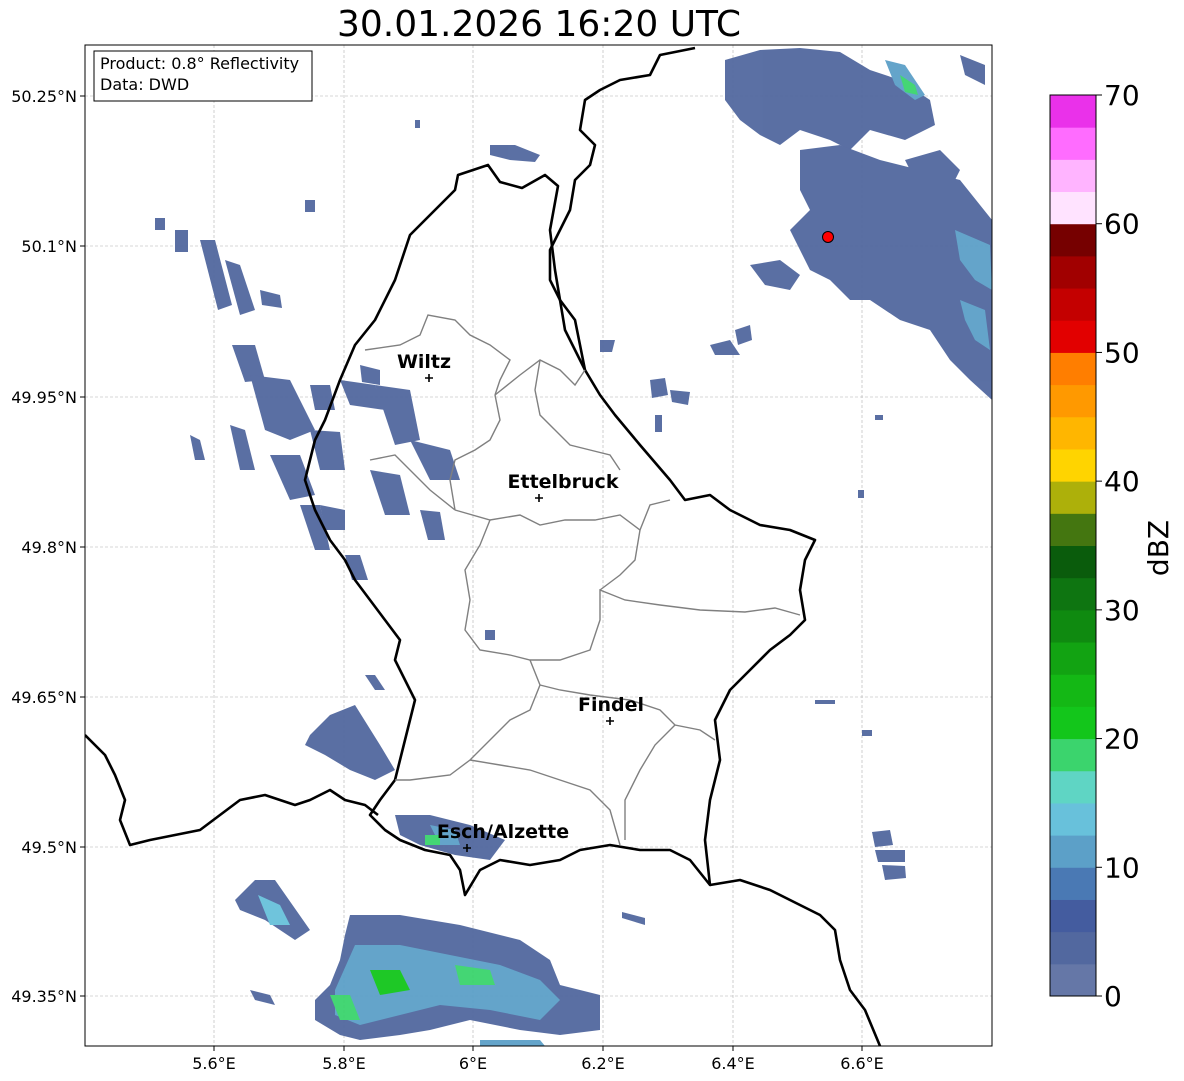 The height and width of the screenshot is (1081, 1184). I want to click on colorbar-segments, so click(1073, 546).